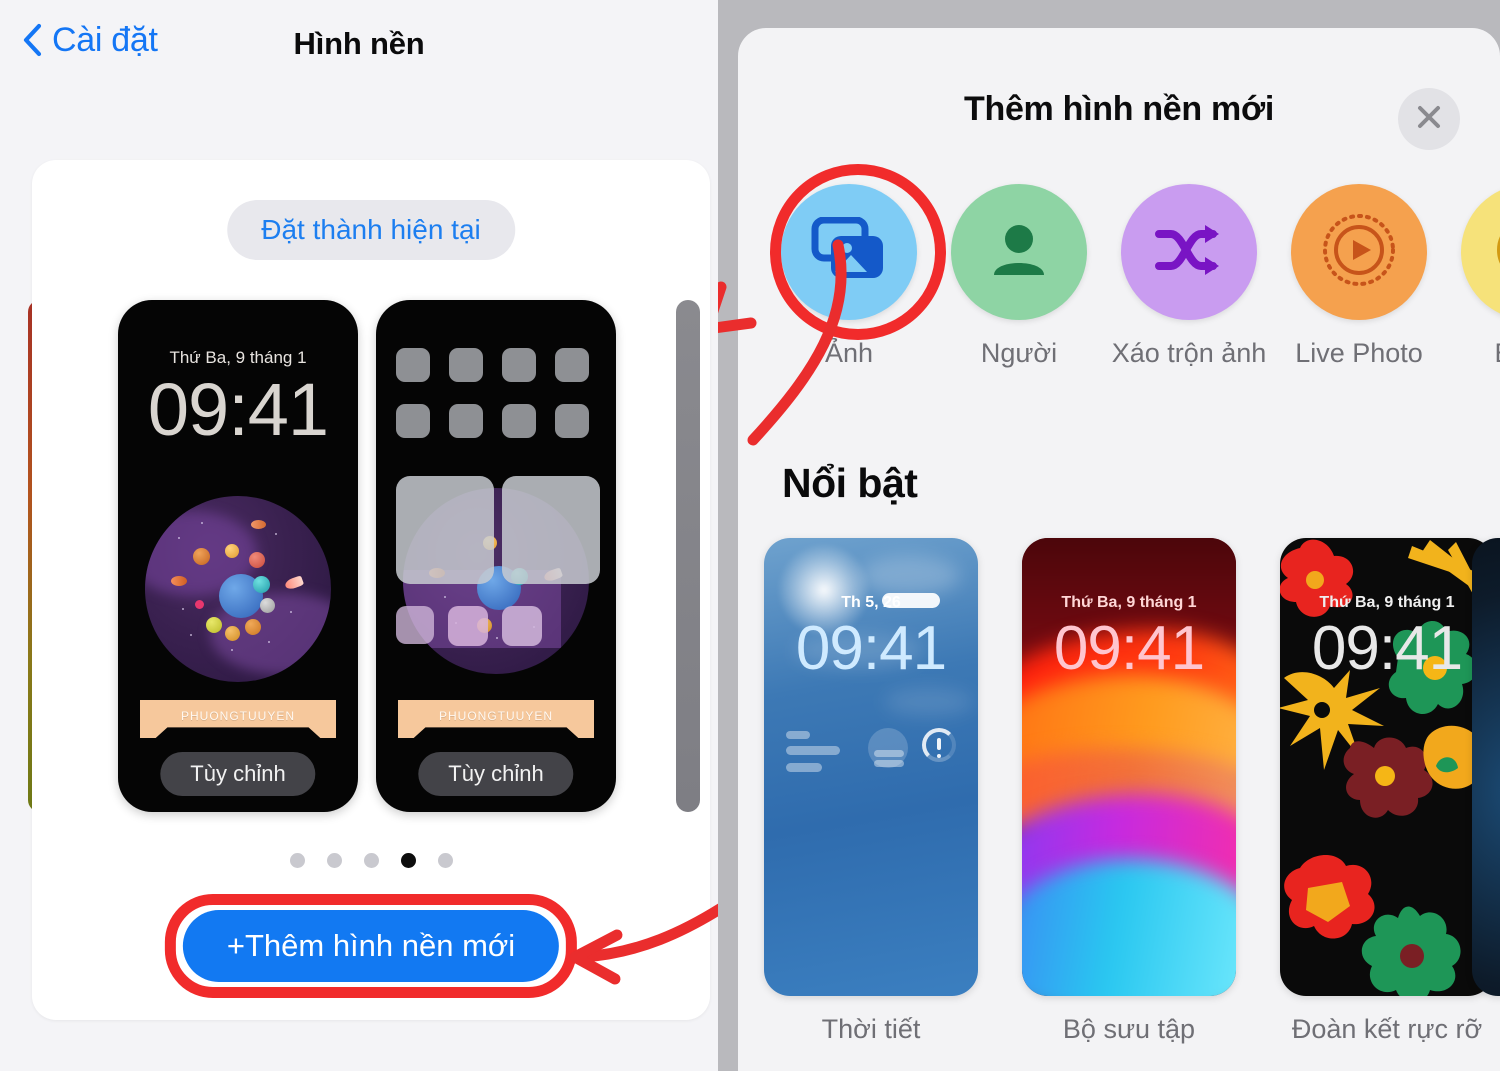  I want to click on add-new-wallpaper-button: +Thêm hình nền mới, so click(371, 946).